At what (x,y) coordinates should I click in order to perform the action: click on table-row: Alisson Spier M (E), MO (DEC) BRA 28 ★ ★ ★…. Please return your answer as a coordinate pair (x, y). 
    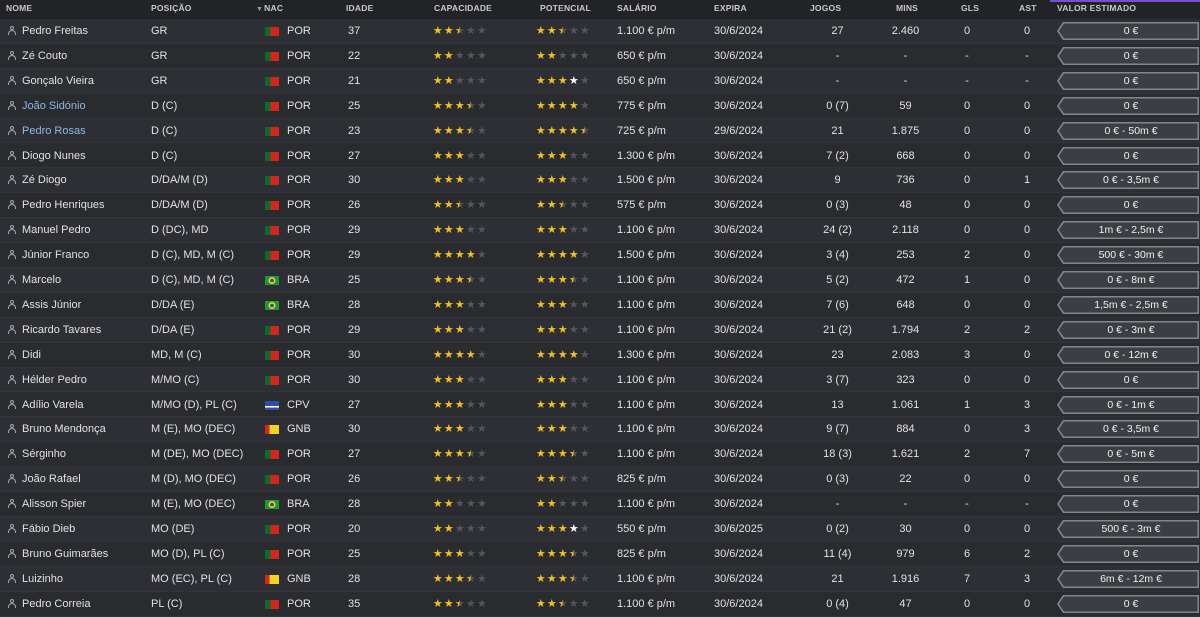
    Looking at the image, I should click on (600, 504).